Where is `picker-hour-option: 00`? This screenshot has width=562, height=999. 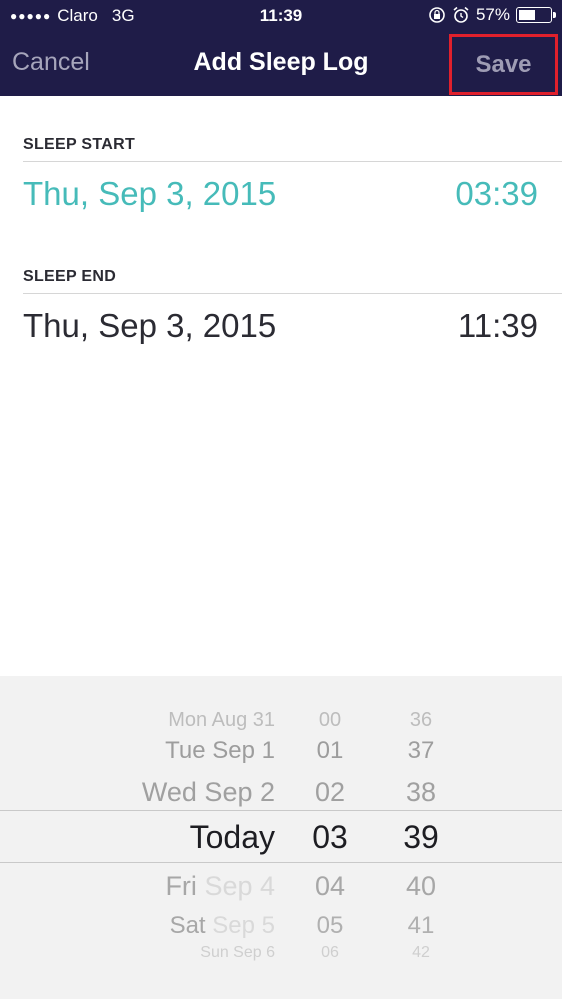
picker-hour-option: 00 is located at coordinates (330, 720).